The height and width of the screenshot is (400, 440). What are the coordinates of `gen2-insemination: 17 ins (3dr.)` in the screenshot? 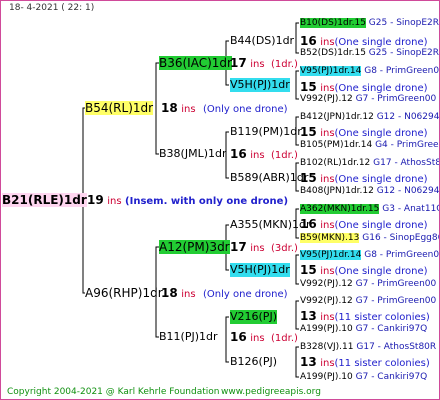 It's located at (264, 248).